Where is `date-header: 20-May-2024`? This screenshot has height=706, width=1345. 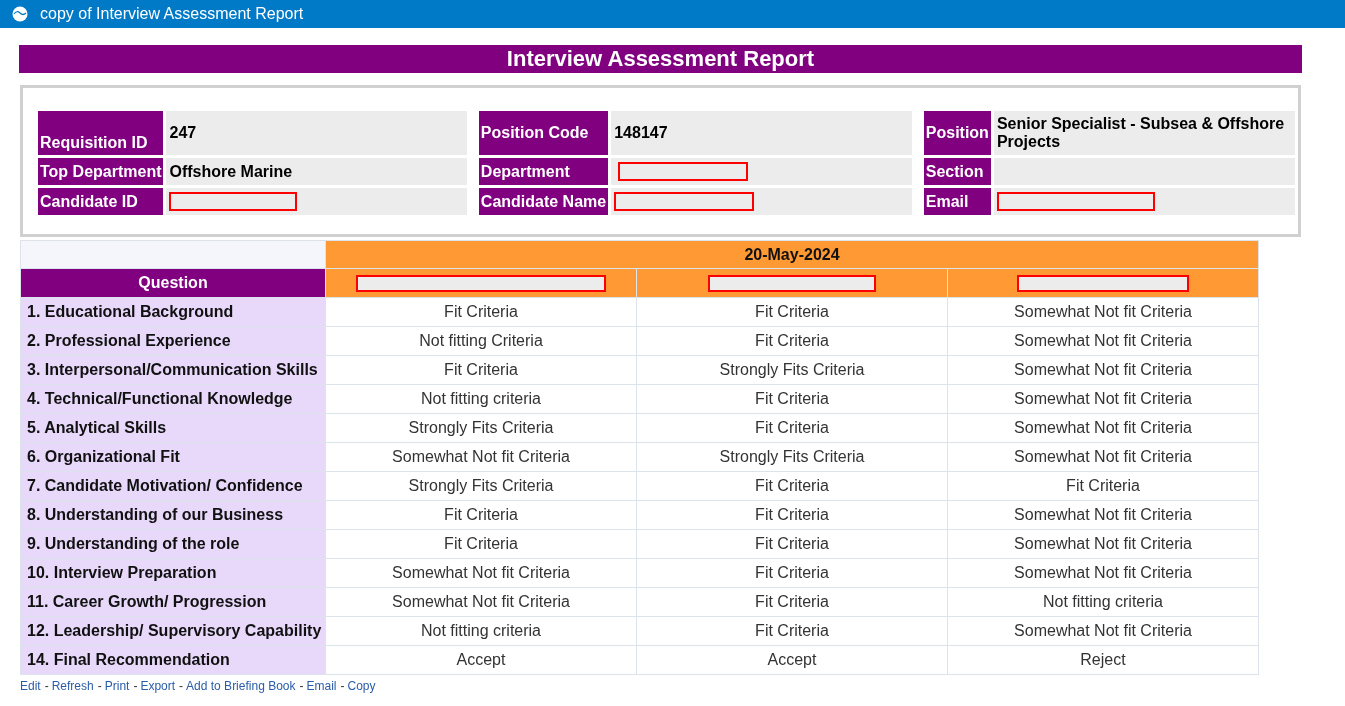 date-header: 20-May-2024 is located at coordinates (792, 254).